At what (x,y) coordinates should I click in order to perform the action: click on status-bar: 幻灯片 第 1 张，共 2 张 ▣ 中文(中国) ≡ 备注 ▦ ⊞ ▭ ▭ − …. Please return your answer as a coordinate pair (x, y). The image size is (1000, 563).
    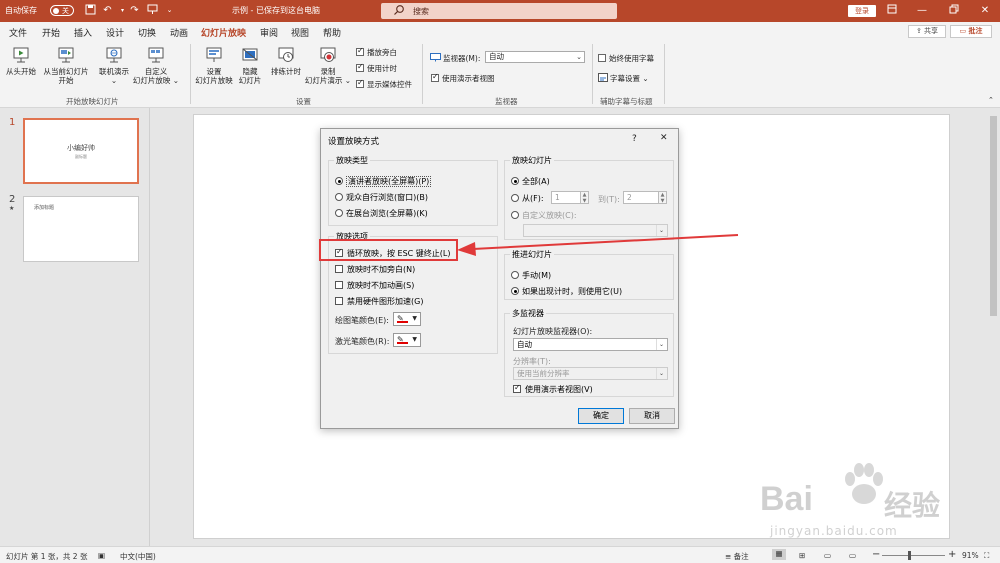
    Looking at the image, I should click on (500, 554).